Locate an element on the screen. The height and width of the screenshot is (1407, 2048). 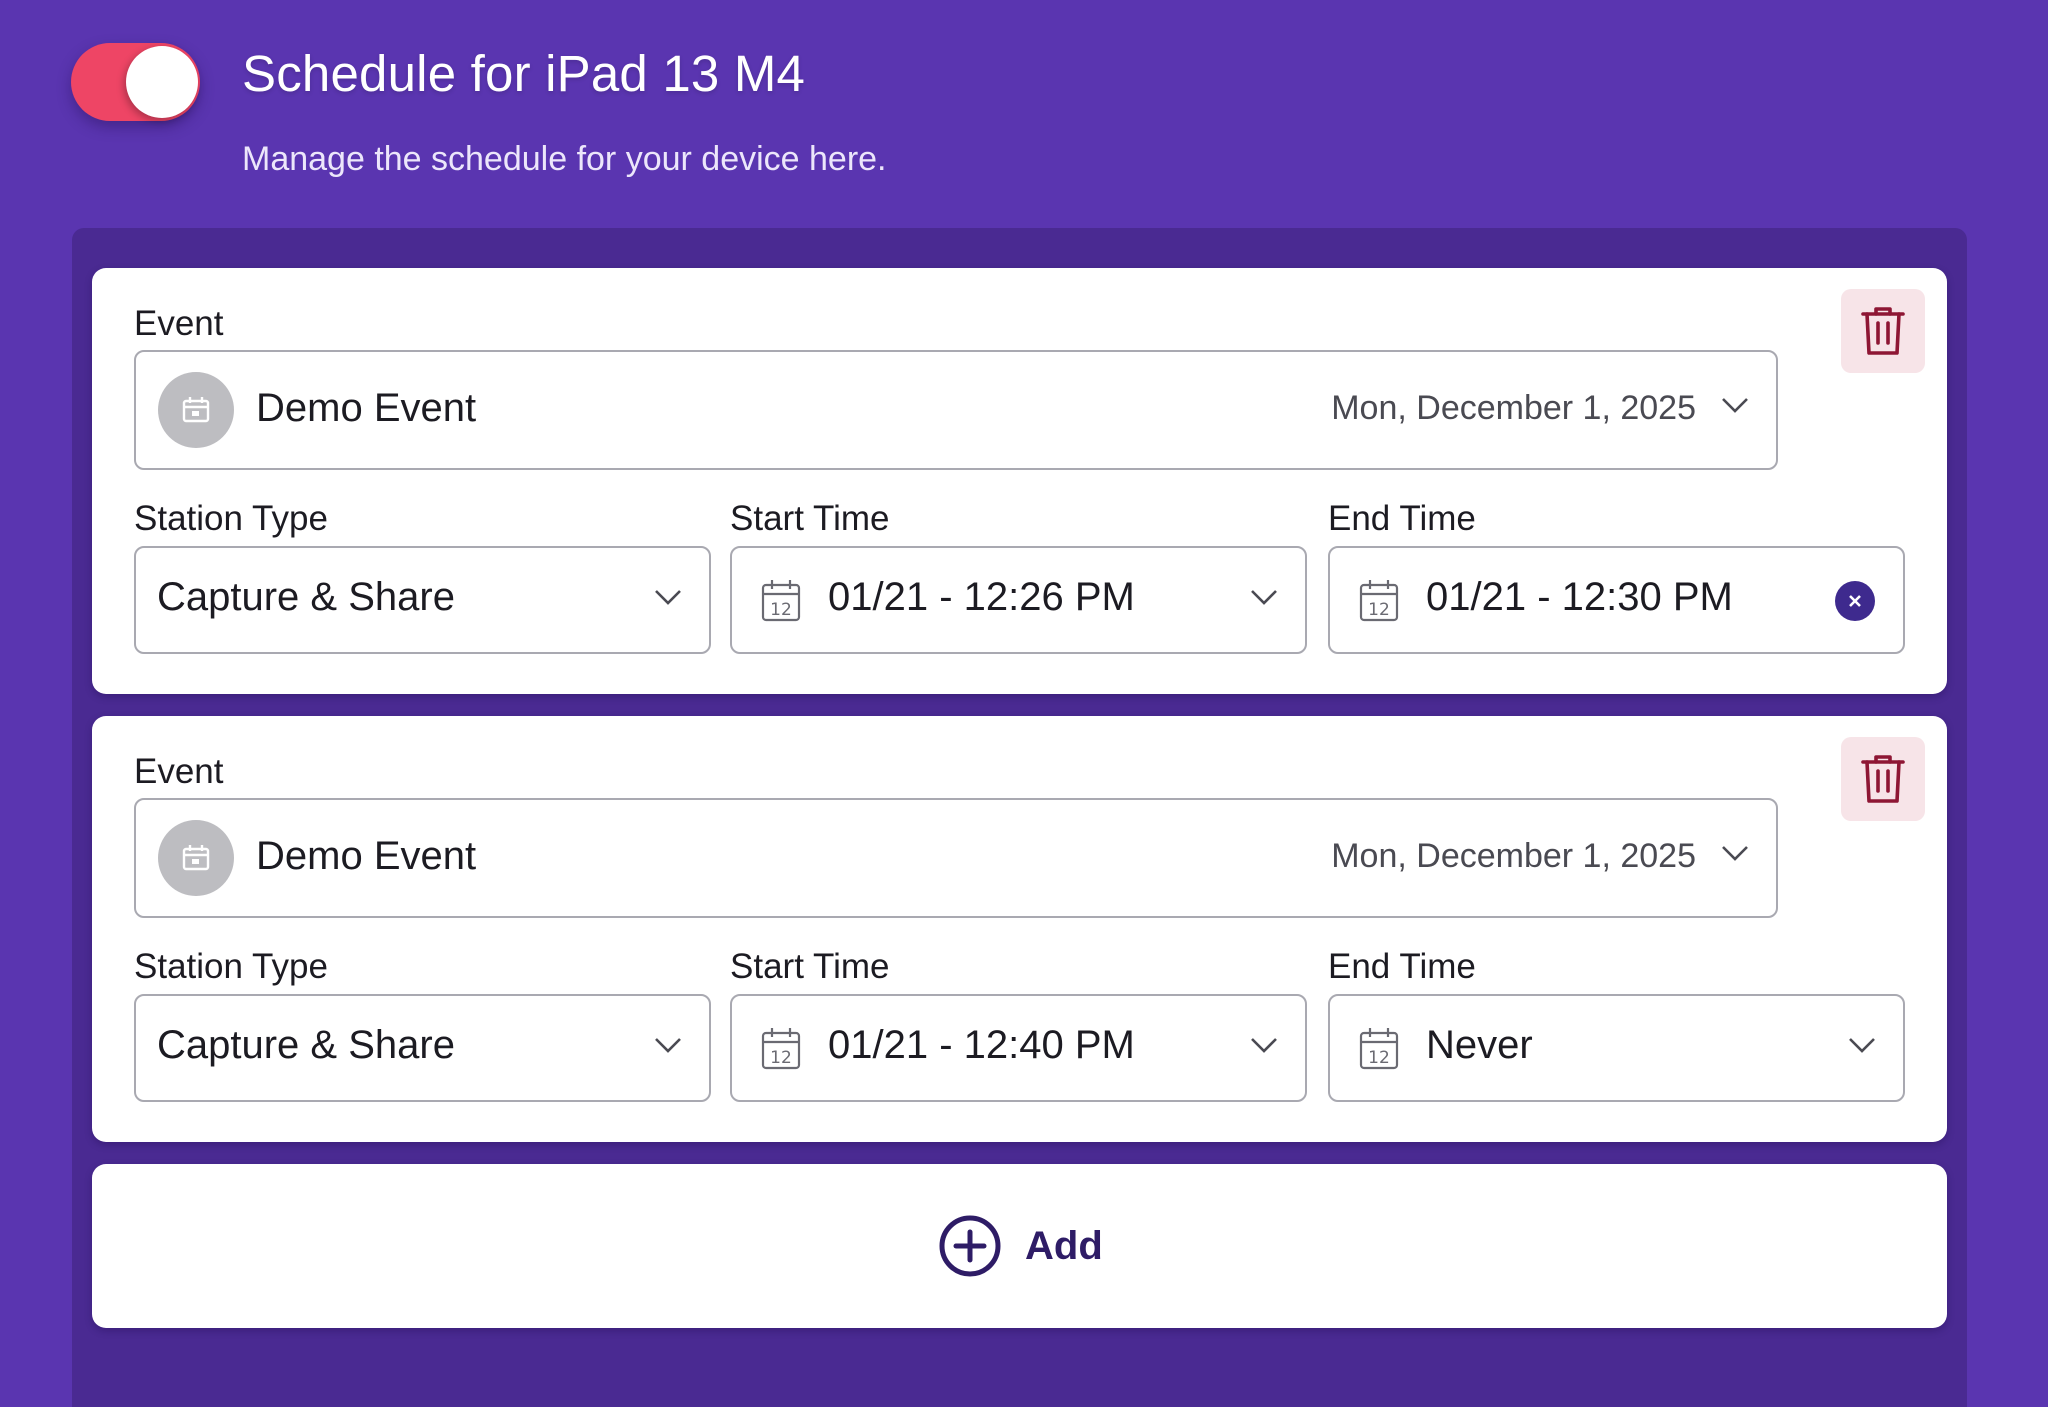
end-time-value: Never is located at coordinates (1479, 1045).